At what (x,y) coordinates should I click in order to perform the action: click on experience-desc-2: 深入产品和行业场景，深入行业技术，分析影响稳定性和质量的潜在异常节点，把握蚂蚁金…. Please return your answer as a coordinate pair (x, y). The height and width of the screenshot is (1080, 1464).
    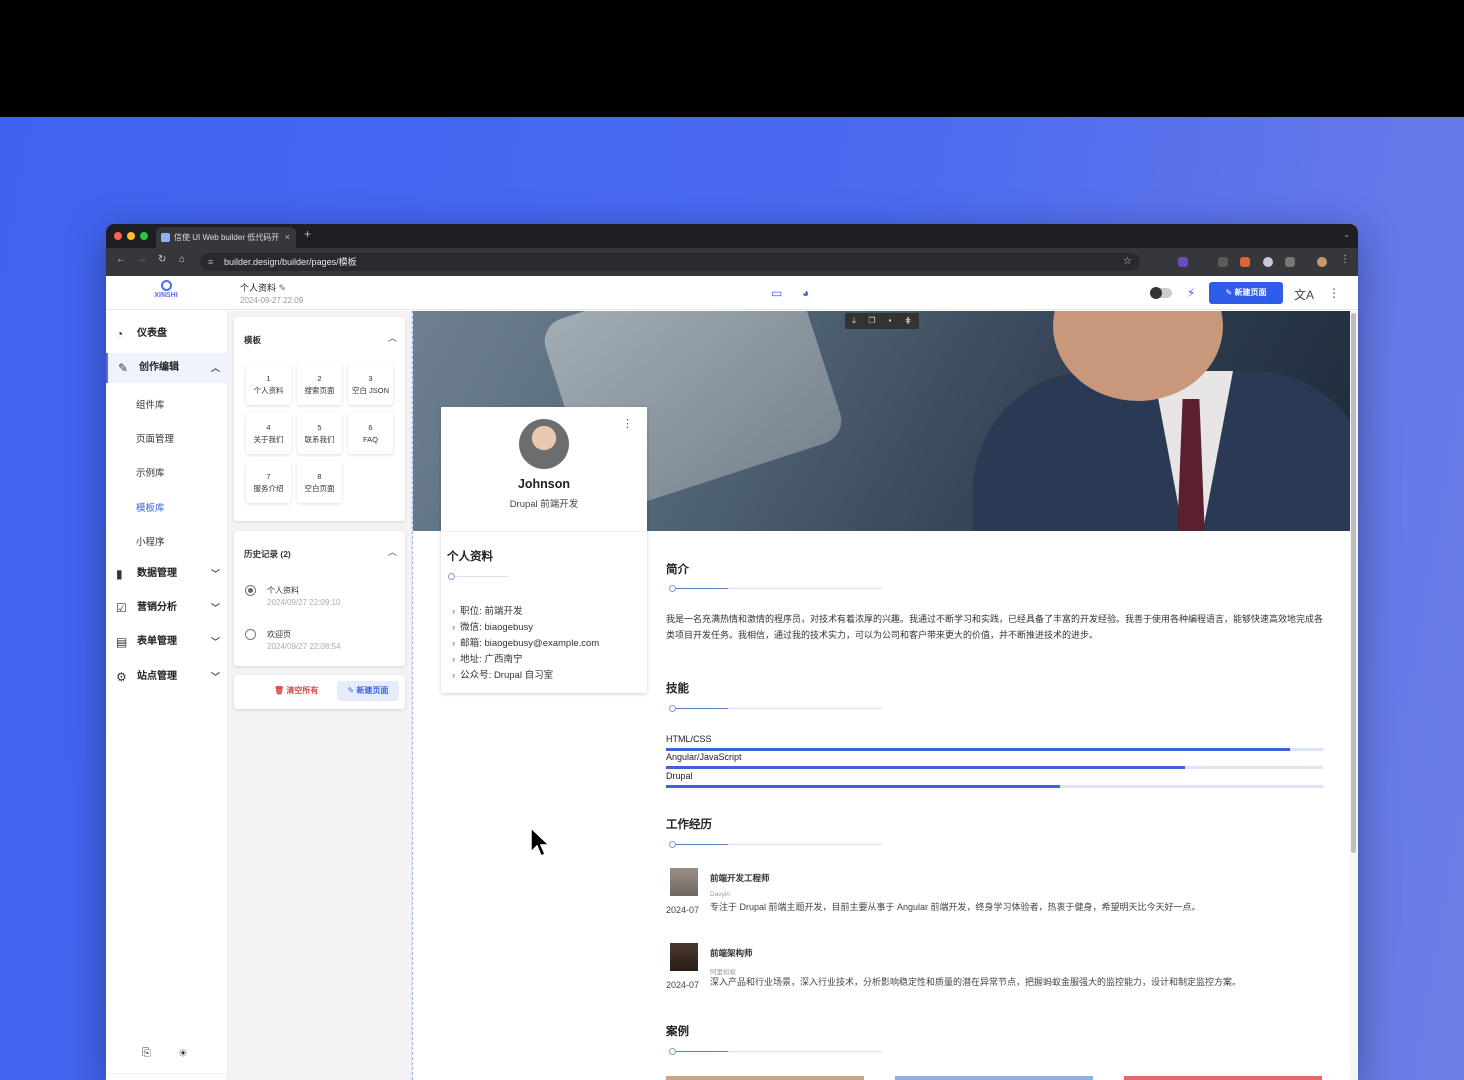
    Looking at the image, I should click on (976, 982).